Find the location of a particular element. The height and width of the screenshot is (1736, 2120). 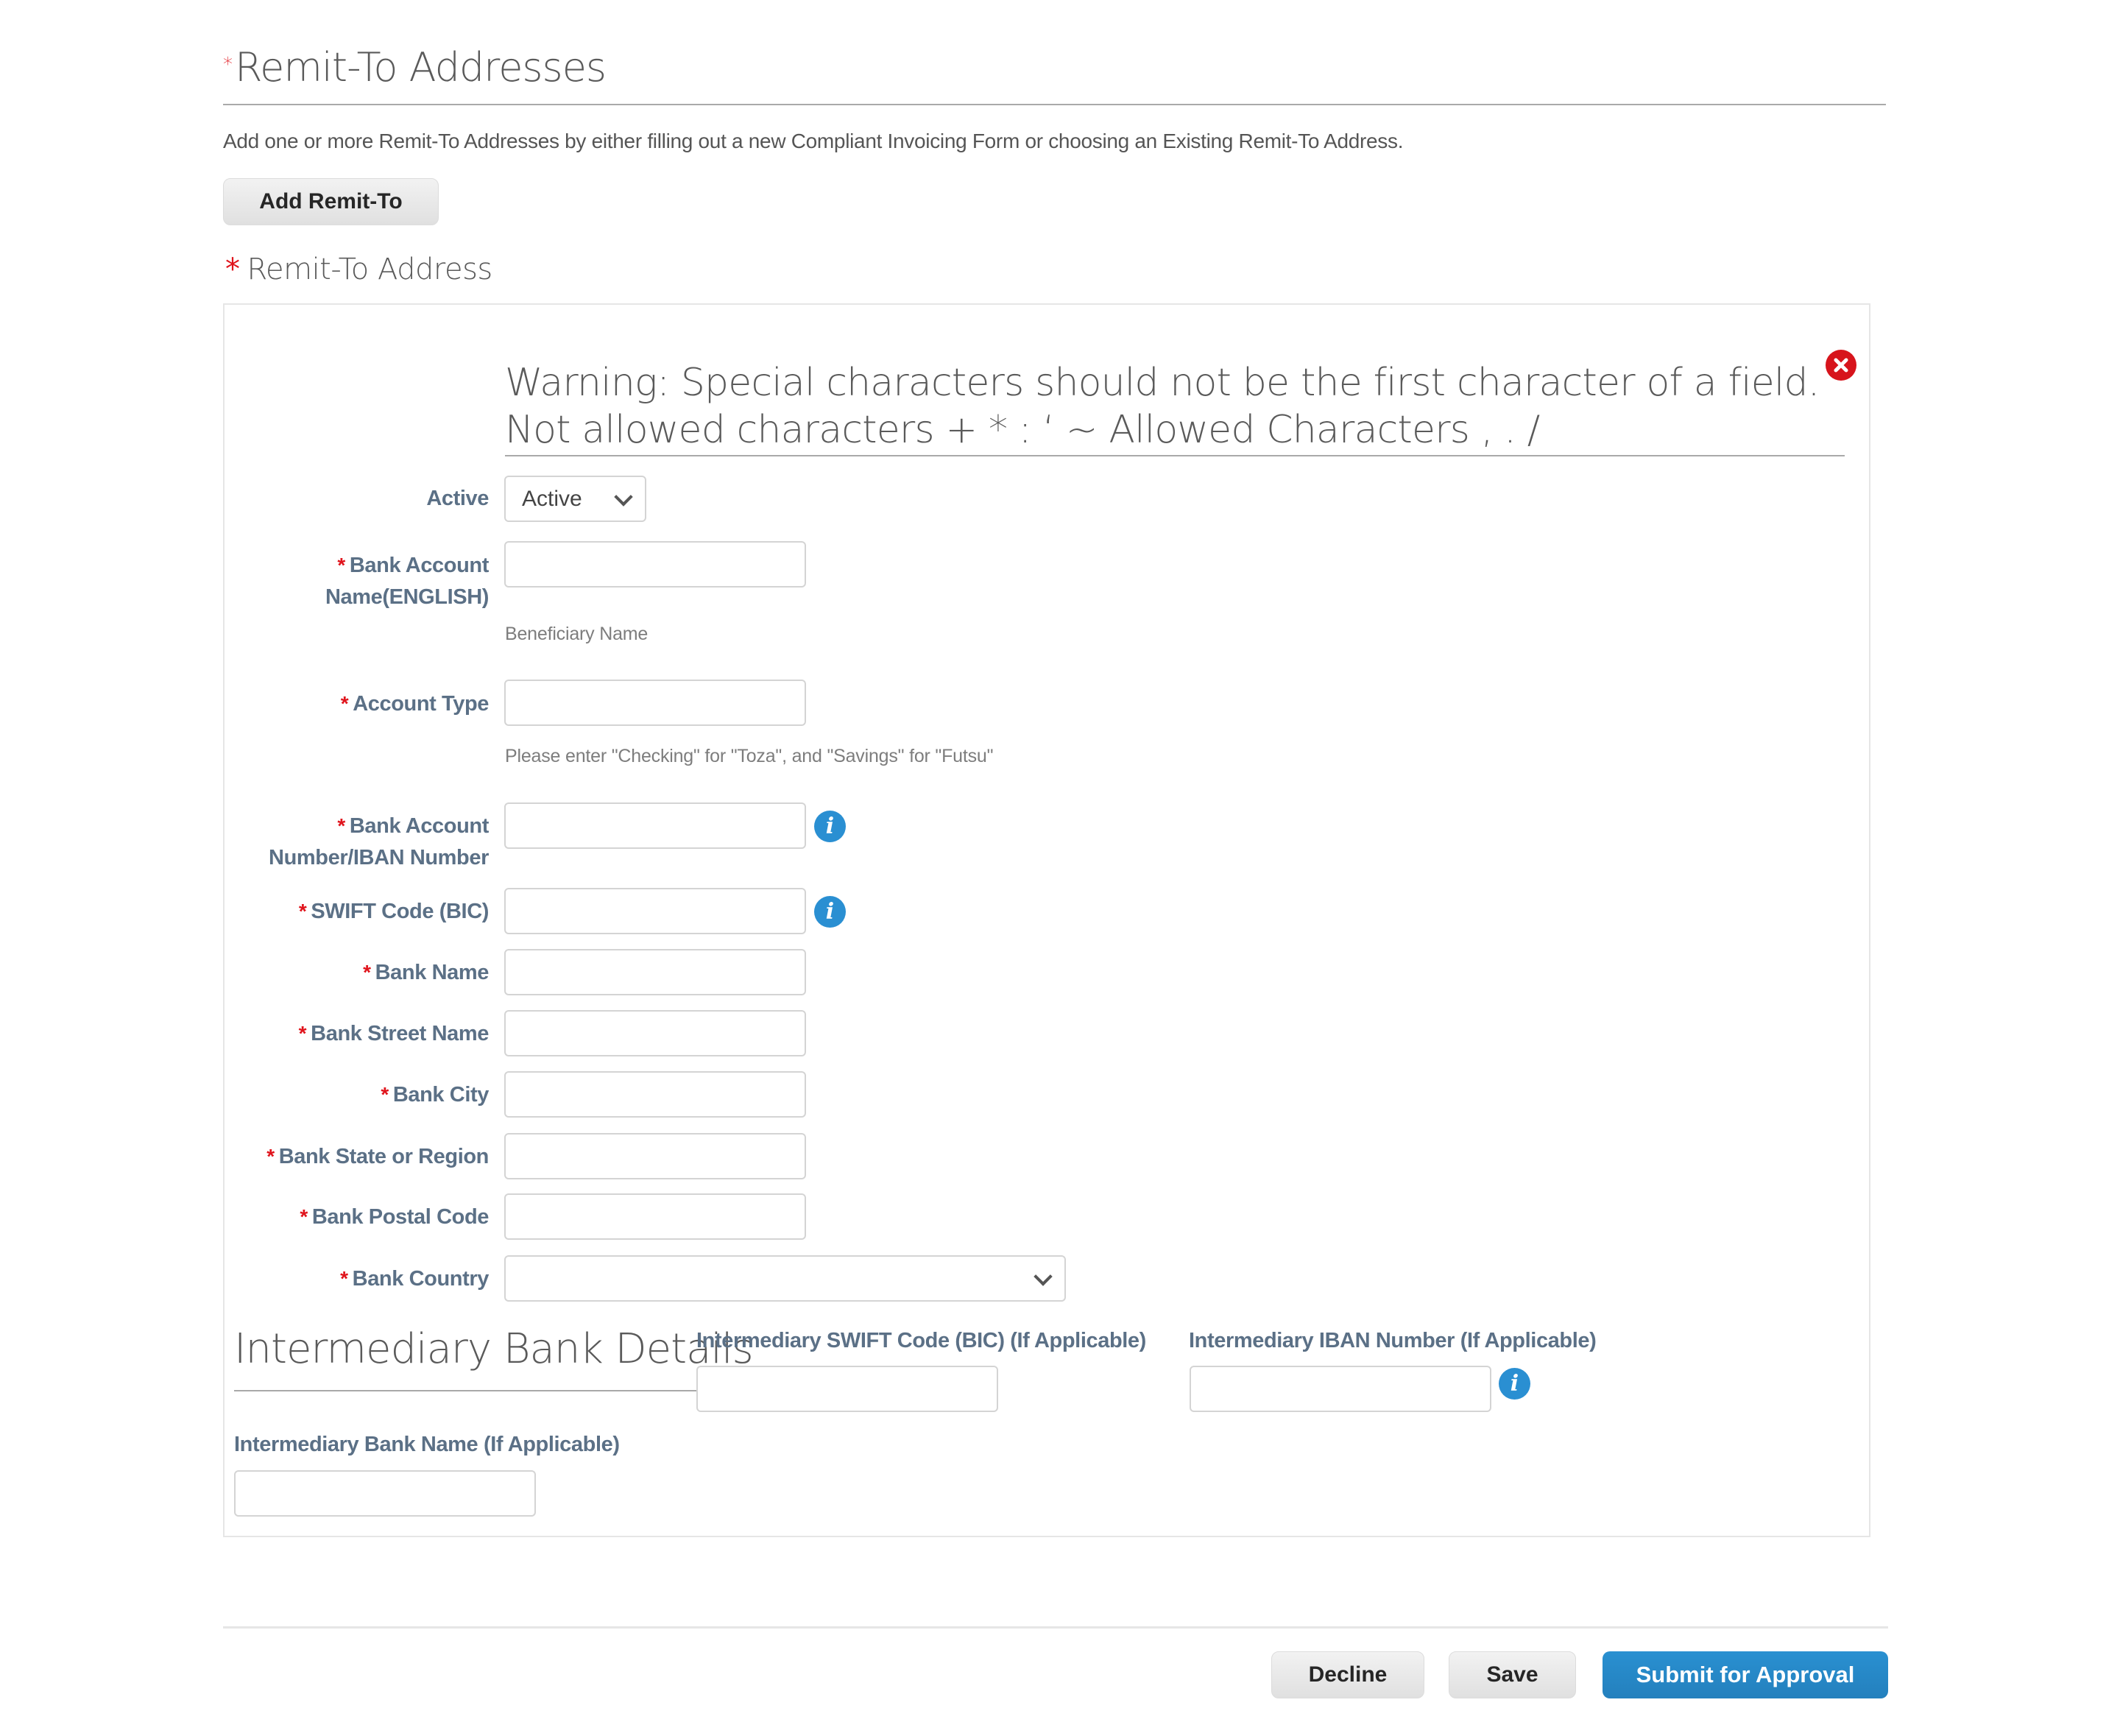

bank-account-name-label: * Bank Account Name(ENGLISH) is located at coordinates (407, 581).